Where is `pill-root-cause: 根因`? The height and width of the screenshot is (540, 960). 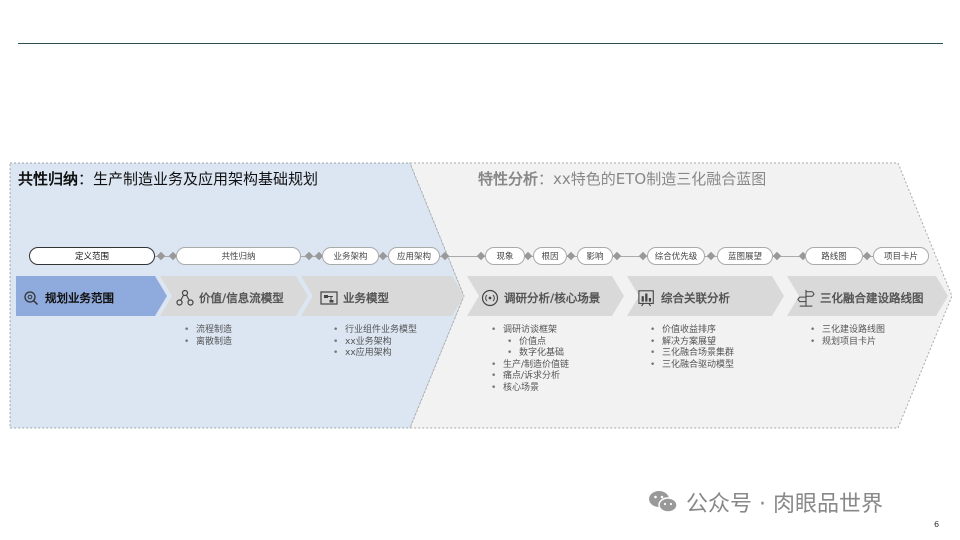 pill-root-cause: 根因 is located at coordinates (550, 256).